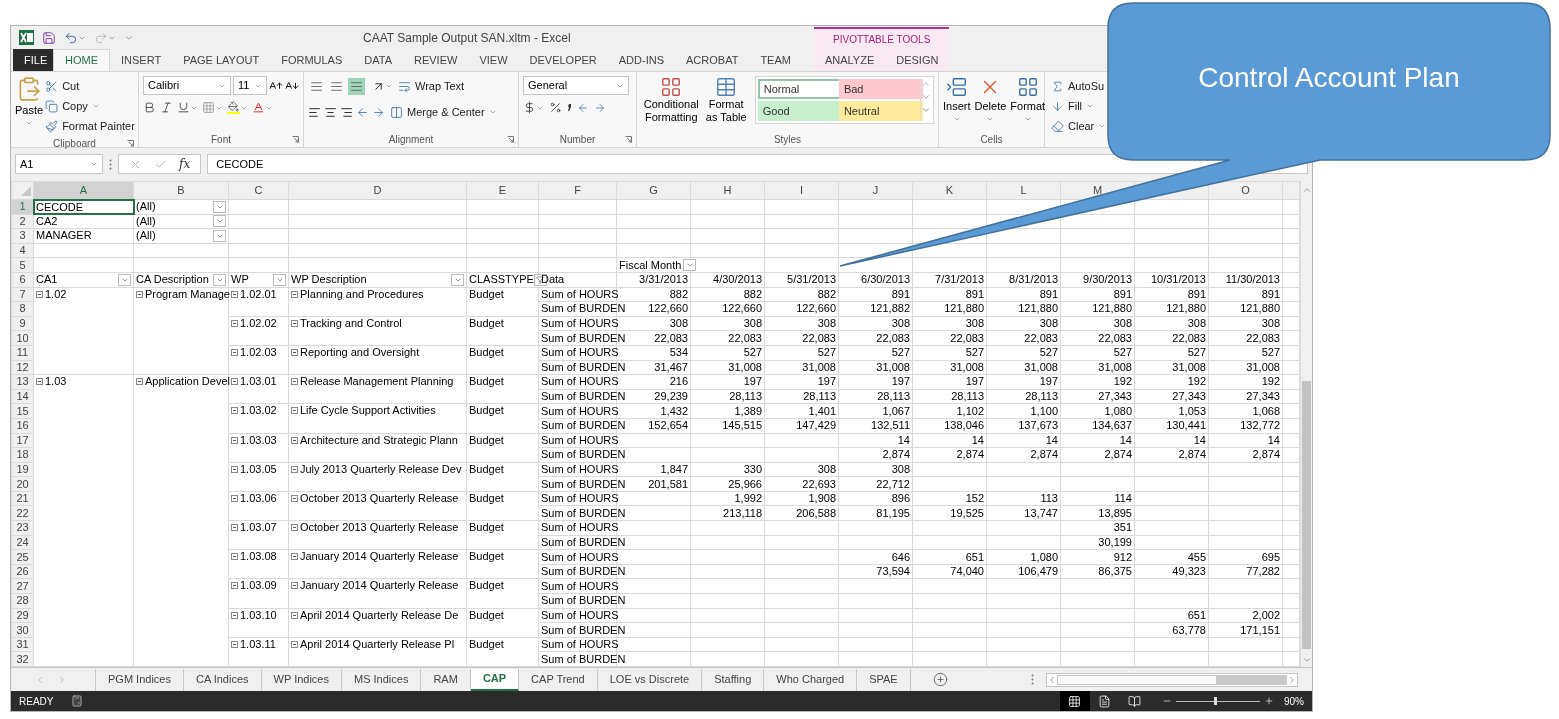  I want to click on slider-thumb, so click(1216, 701).